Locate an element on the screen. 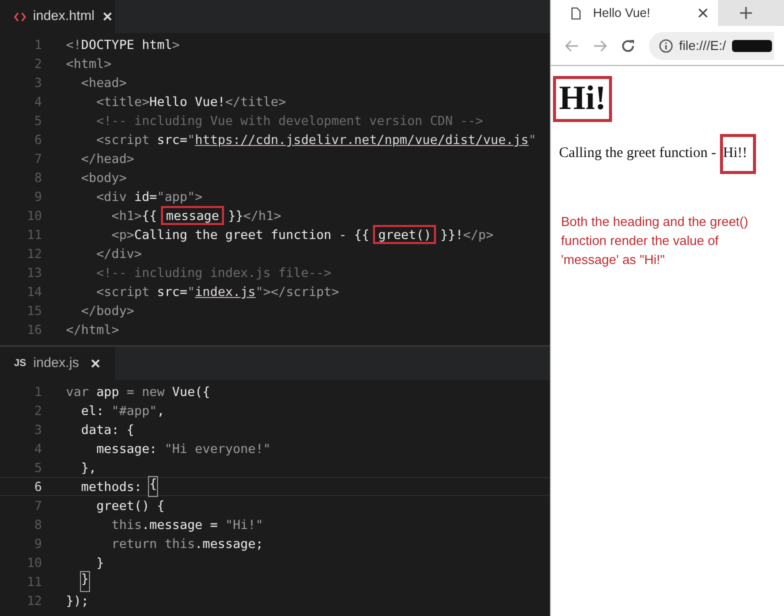 The height and width of the screenshot is (616, 784). new-tab-icon is located at coordinates (746, 13).